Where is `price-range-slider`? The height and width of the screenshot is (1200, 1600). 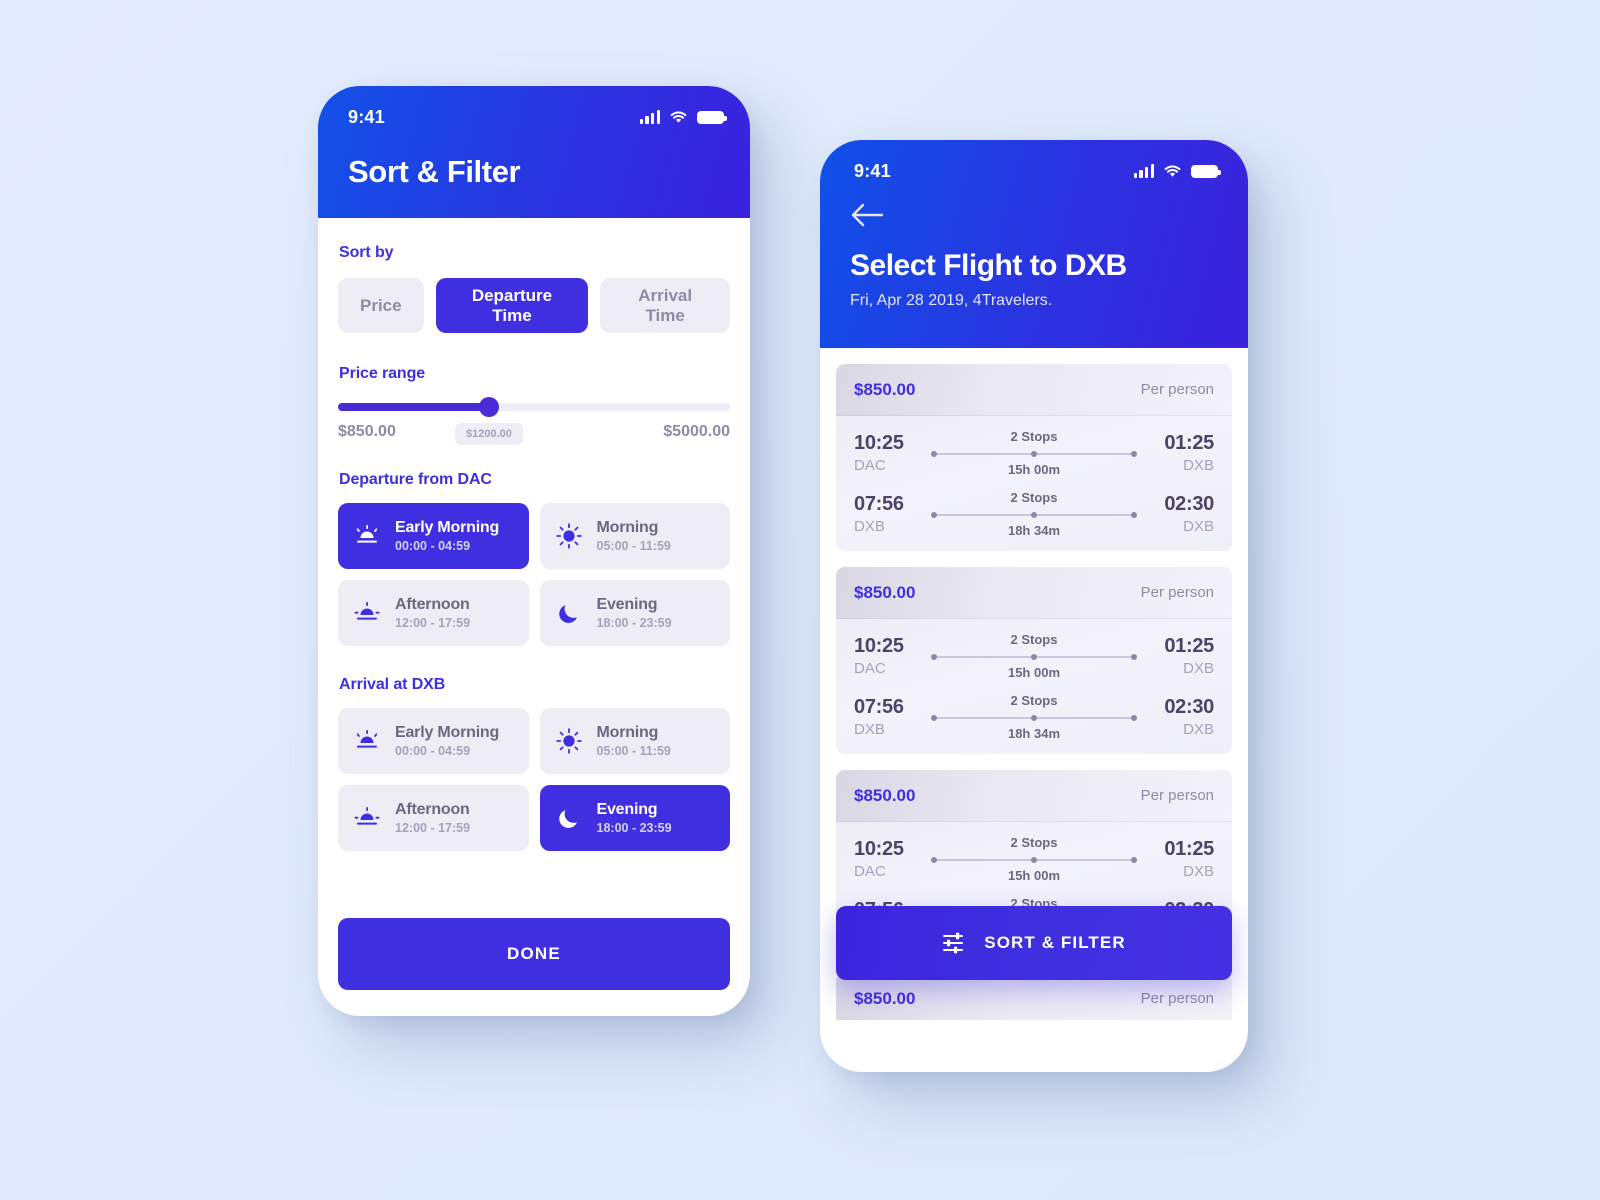 price-range-slider is located at coordinates (534, 407).